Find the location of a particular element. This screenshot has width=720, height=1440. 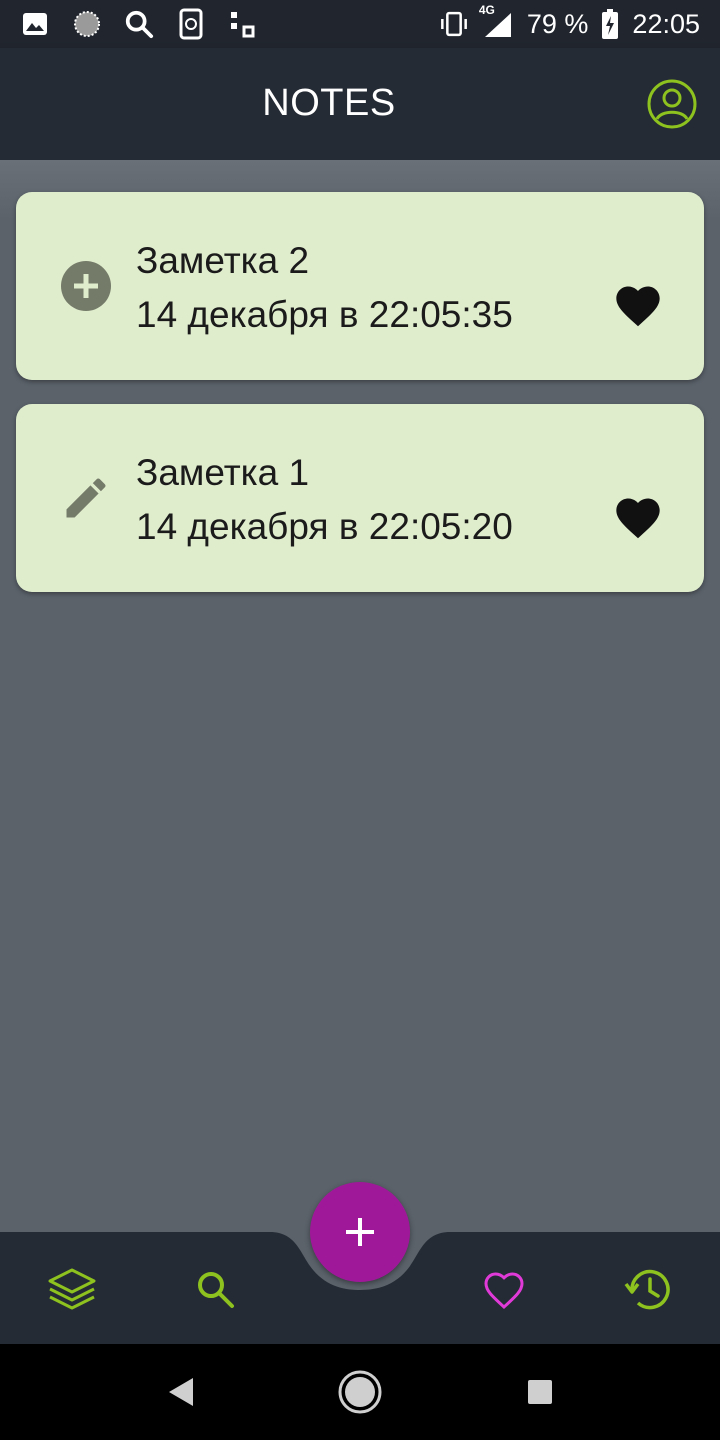

account-circle-icon is located at coordinates (672, 104).